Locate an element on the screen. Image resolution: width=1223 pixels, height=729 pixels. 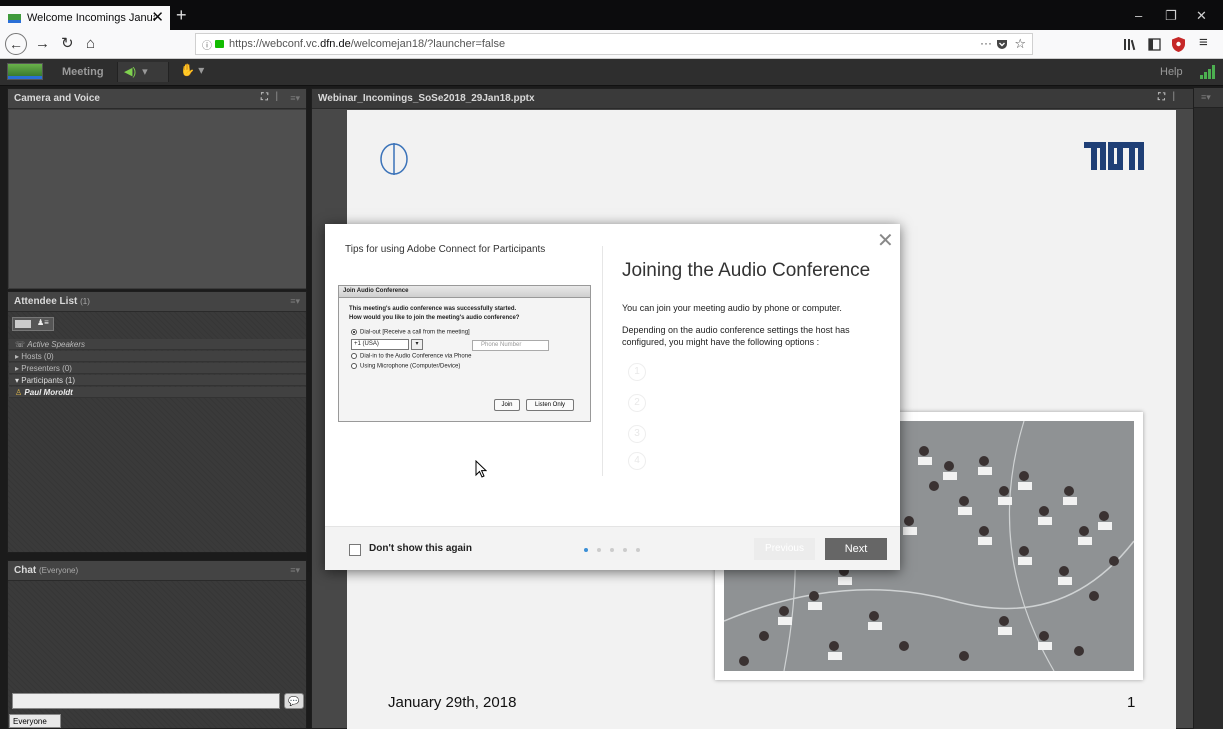
slide-date: January 29th, 2018 is located at coordinates (452, 702).